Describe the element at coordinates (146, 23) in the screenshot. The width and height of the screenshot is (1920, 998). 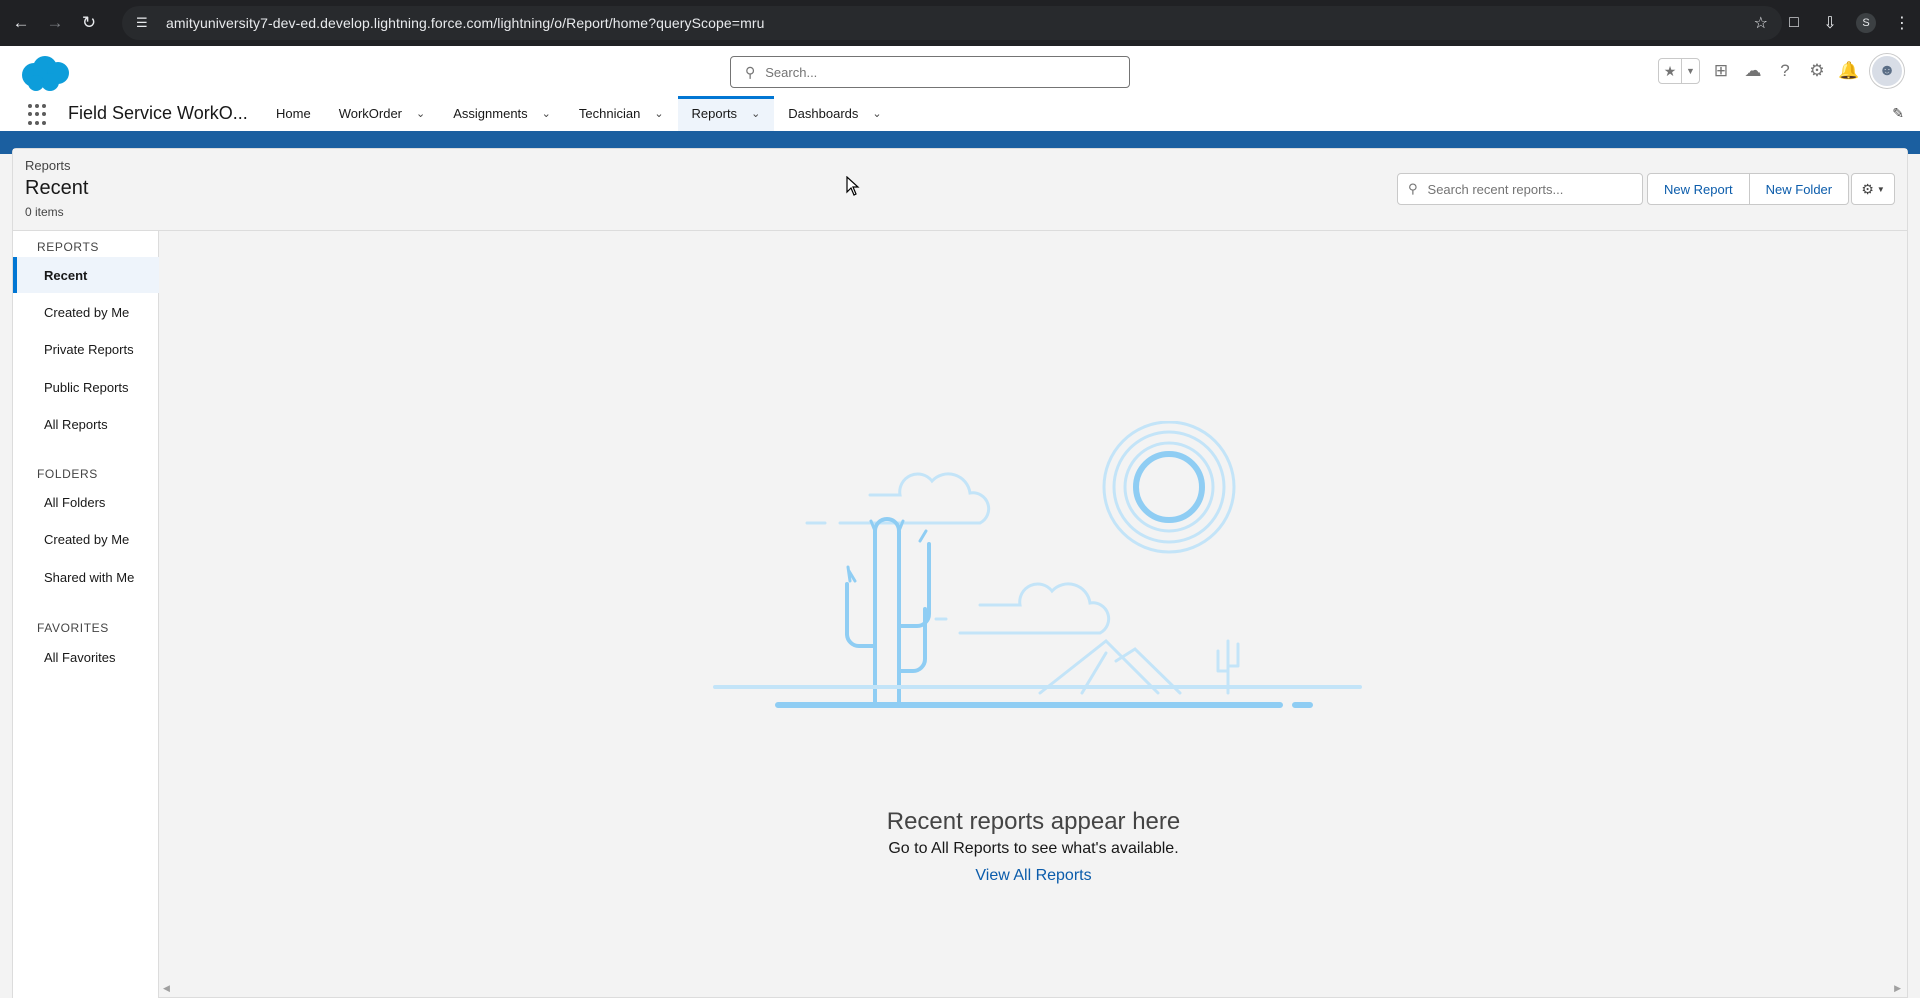
I see `site-info-icon: ☰` at that location.